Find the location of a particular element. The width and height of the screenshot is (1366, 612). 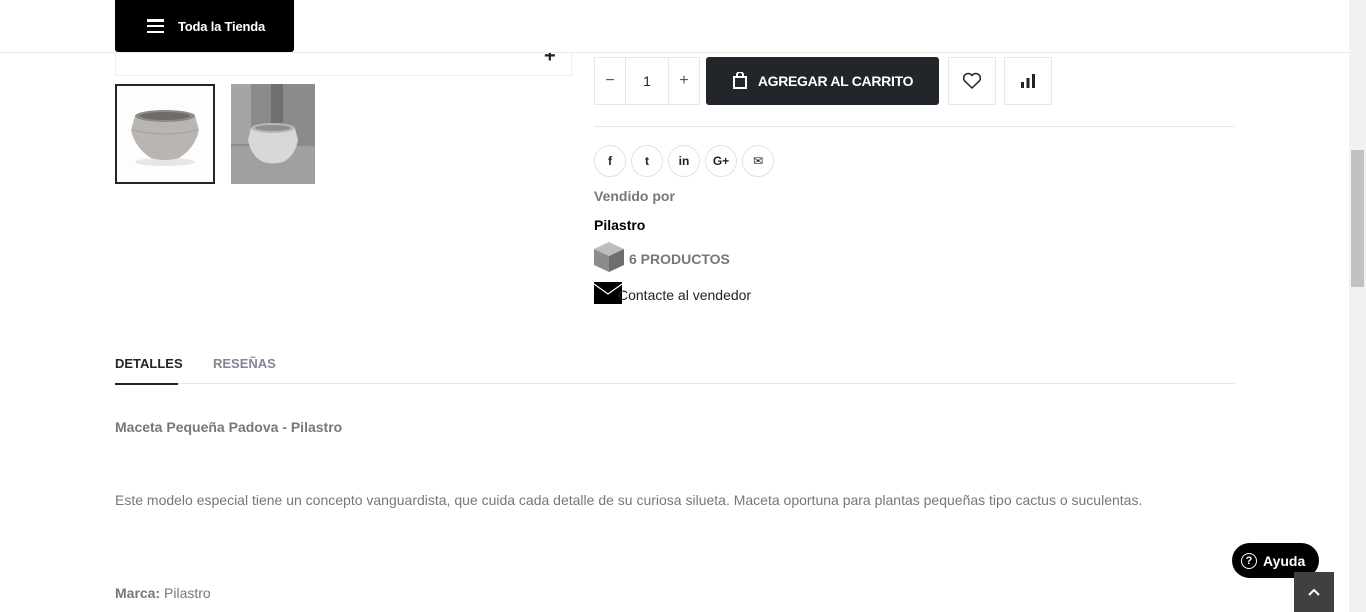

wishlist-button is located at coordinates (972, 81).